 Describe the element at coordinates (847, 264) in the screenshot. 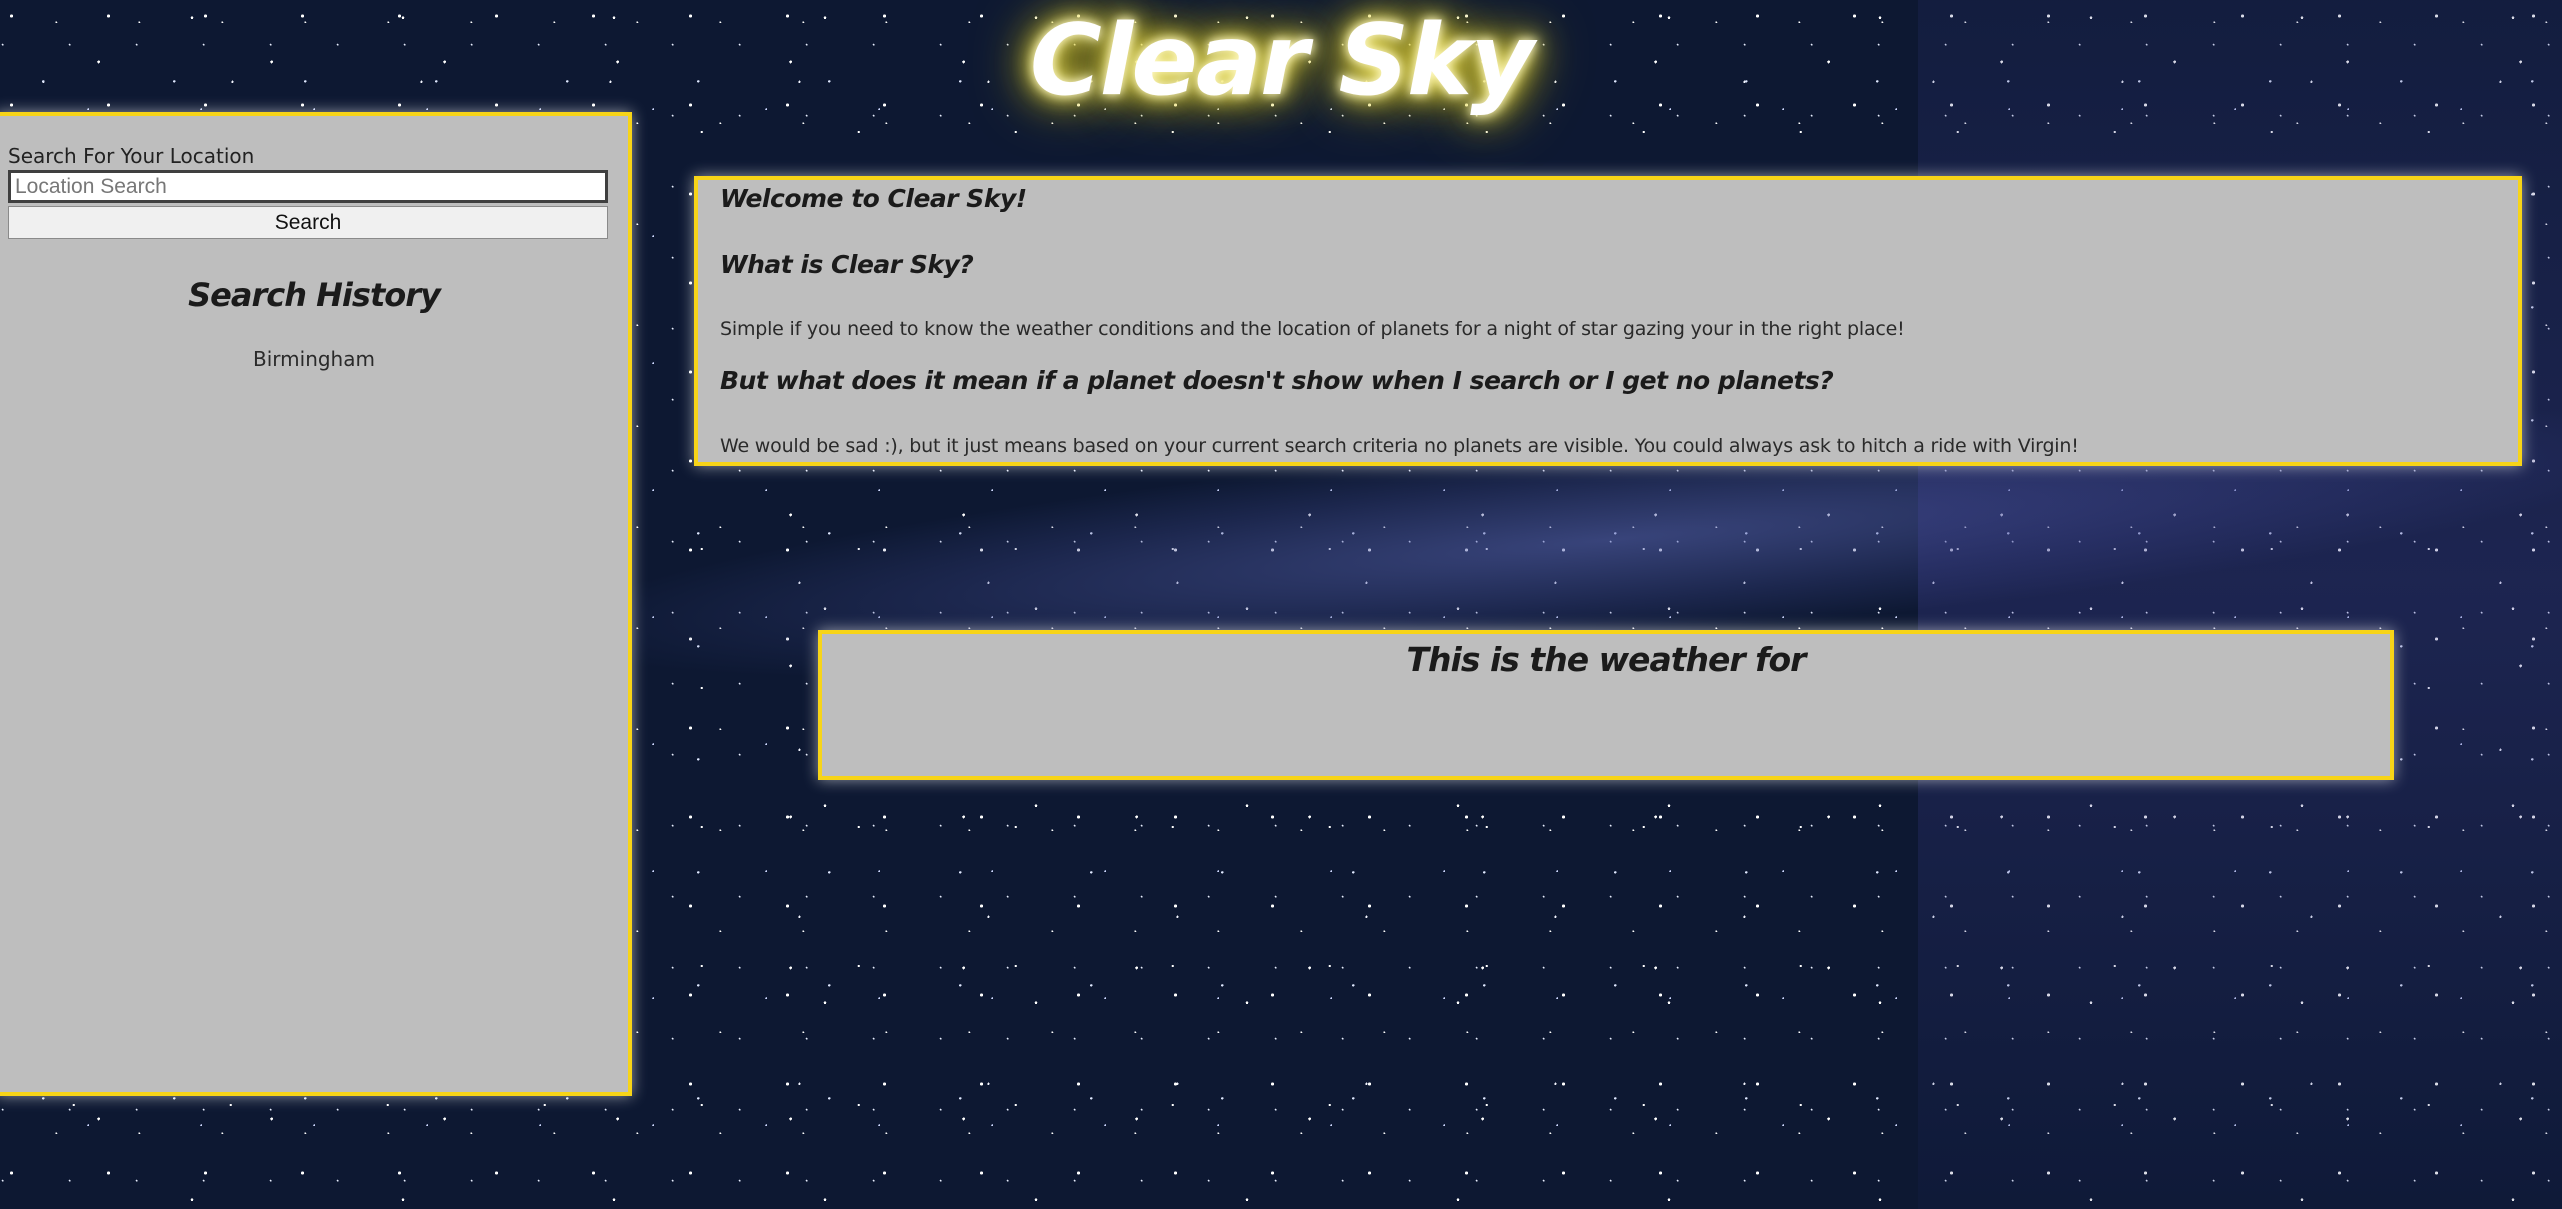

I see `about-heading: What is Clear Sky?` at that location.